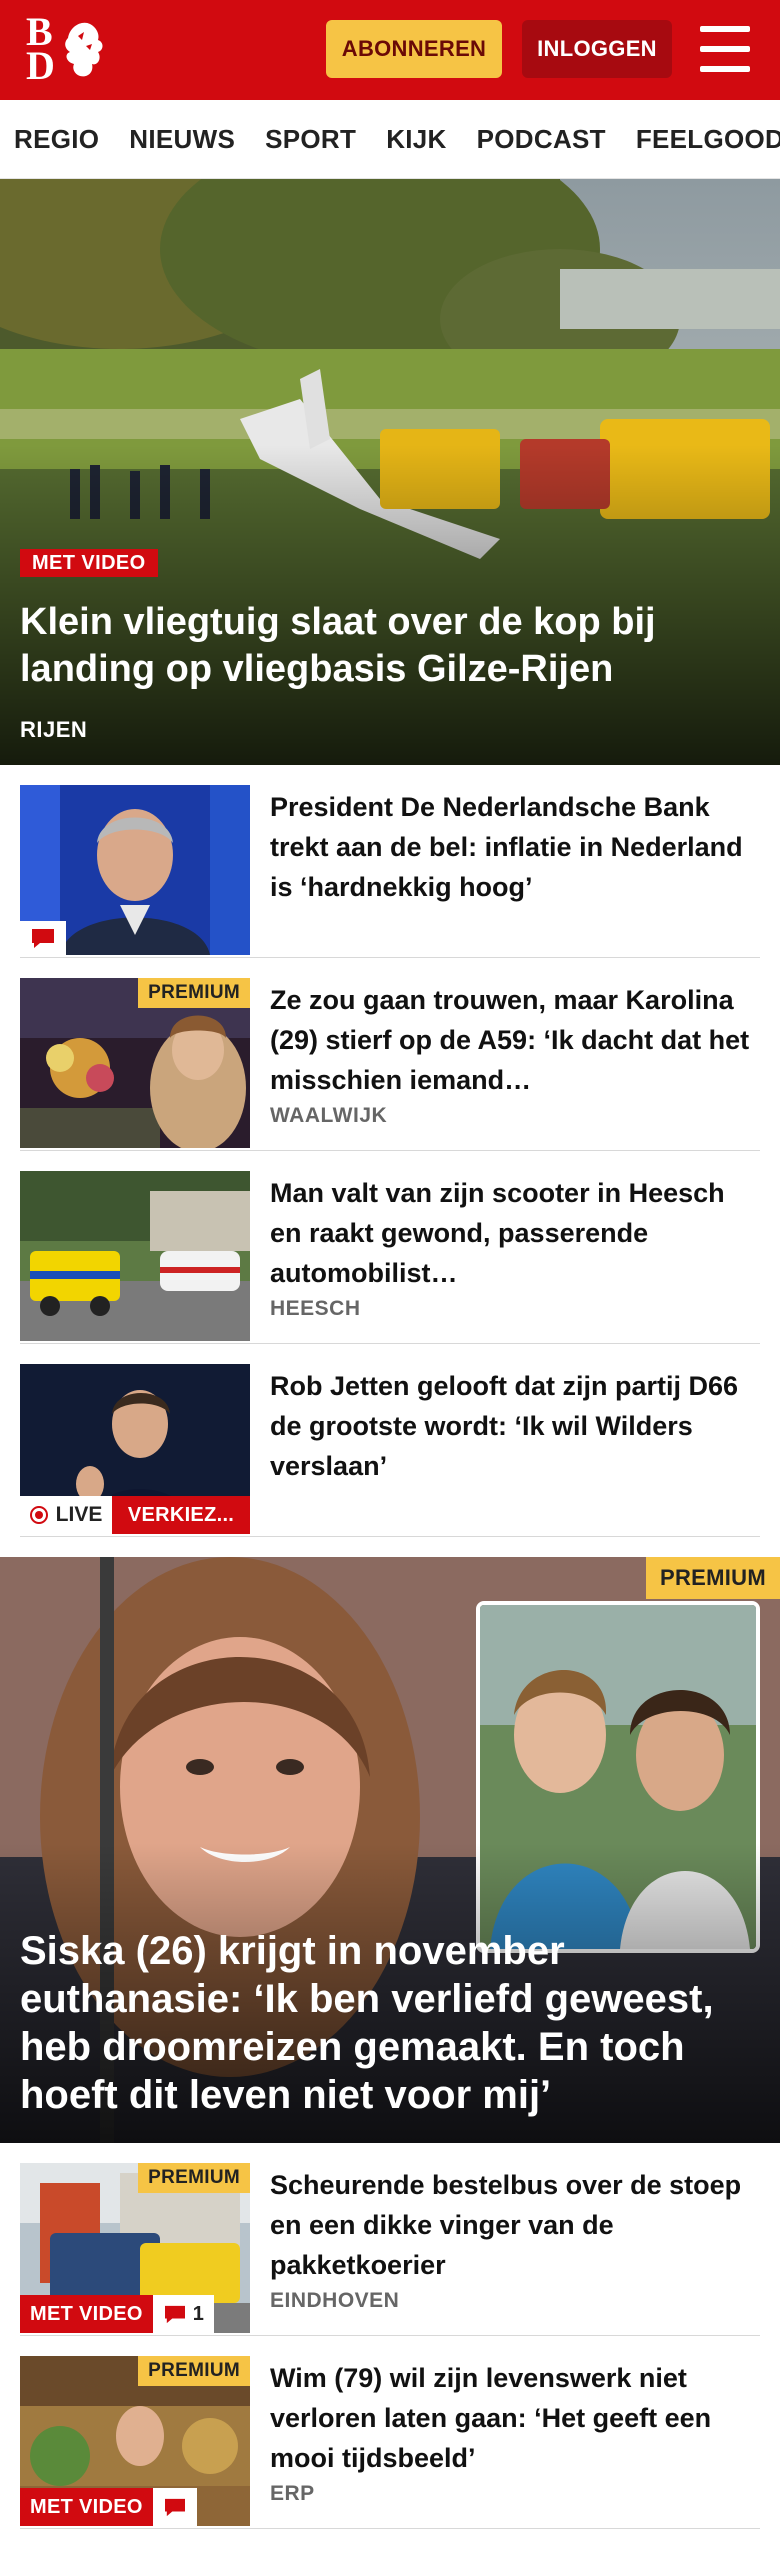  What do you see at coordinates (56, 139) in the screenshot?
I see `nav-item-regio: REGIO` at bounding box center [56, 139].